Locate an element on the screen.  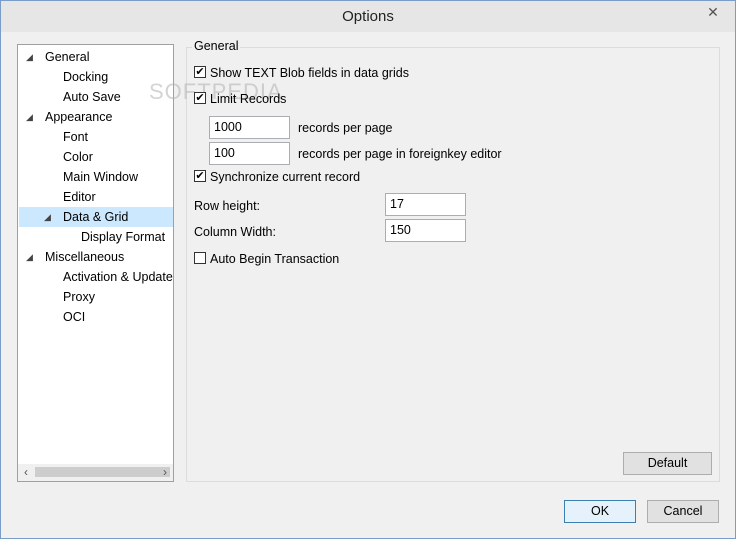
tree-item-label: General is located at coordinates (67, 57).